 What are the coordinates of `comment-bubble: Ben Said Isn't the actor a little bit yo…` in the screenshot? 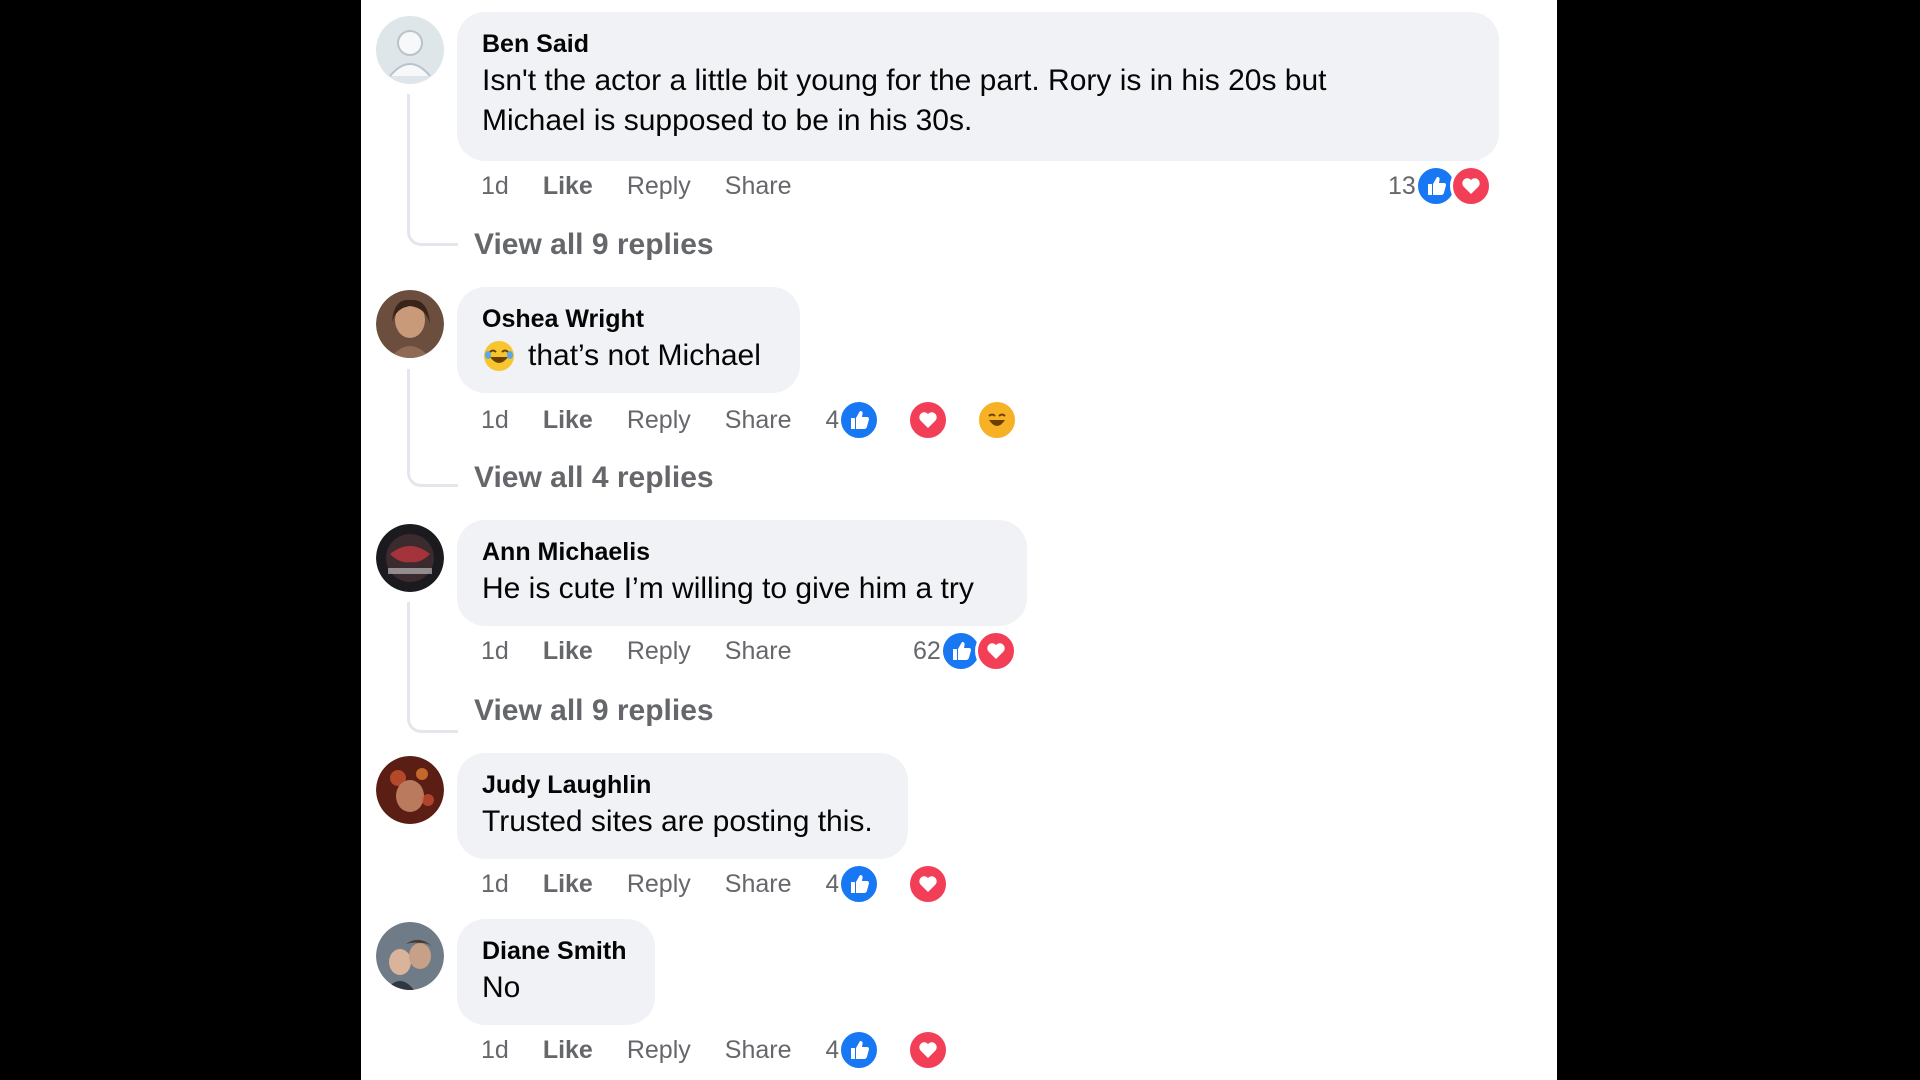 It's located at (978, 86).